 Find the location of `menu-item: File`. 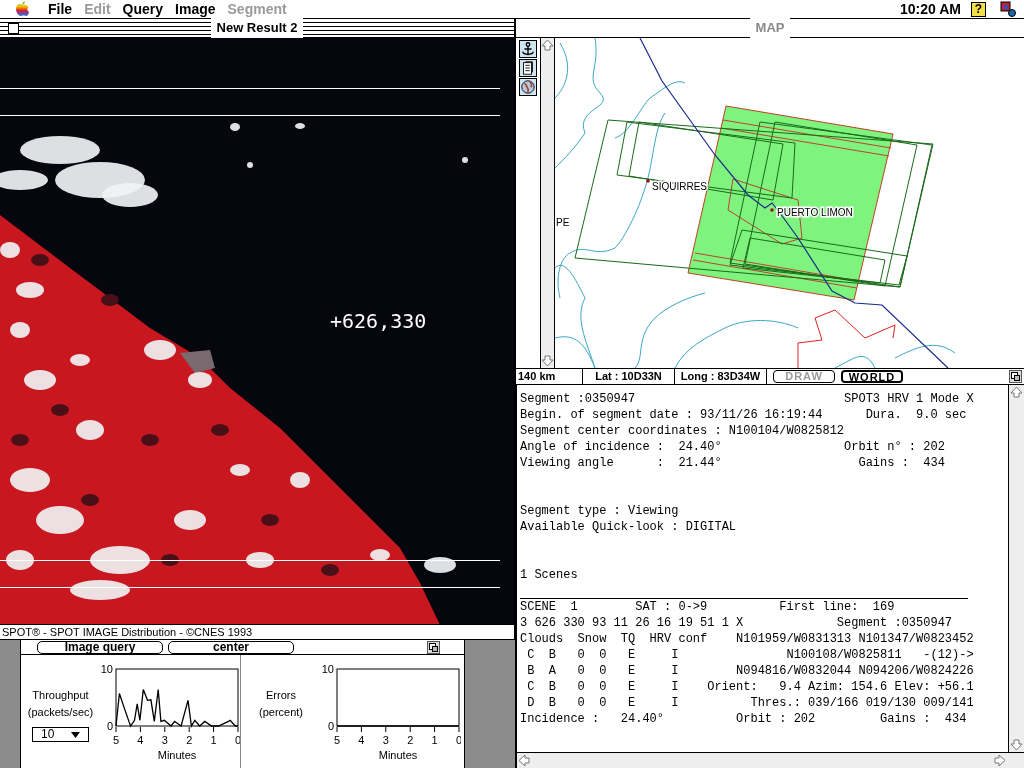

menu-item: File is located at coordinates (60, 10).